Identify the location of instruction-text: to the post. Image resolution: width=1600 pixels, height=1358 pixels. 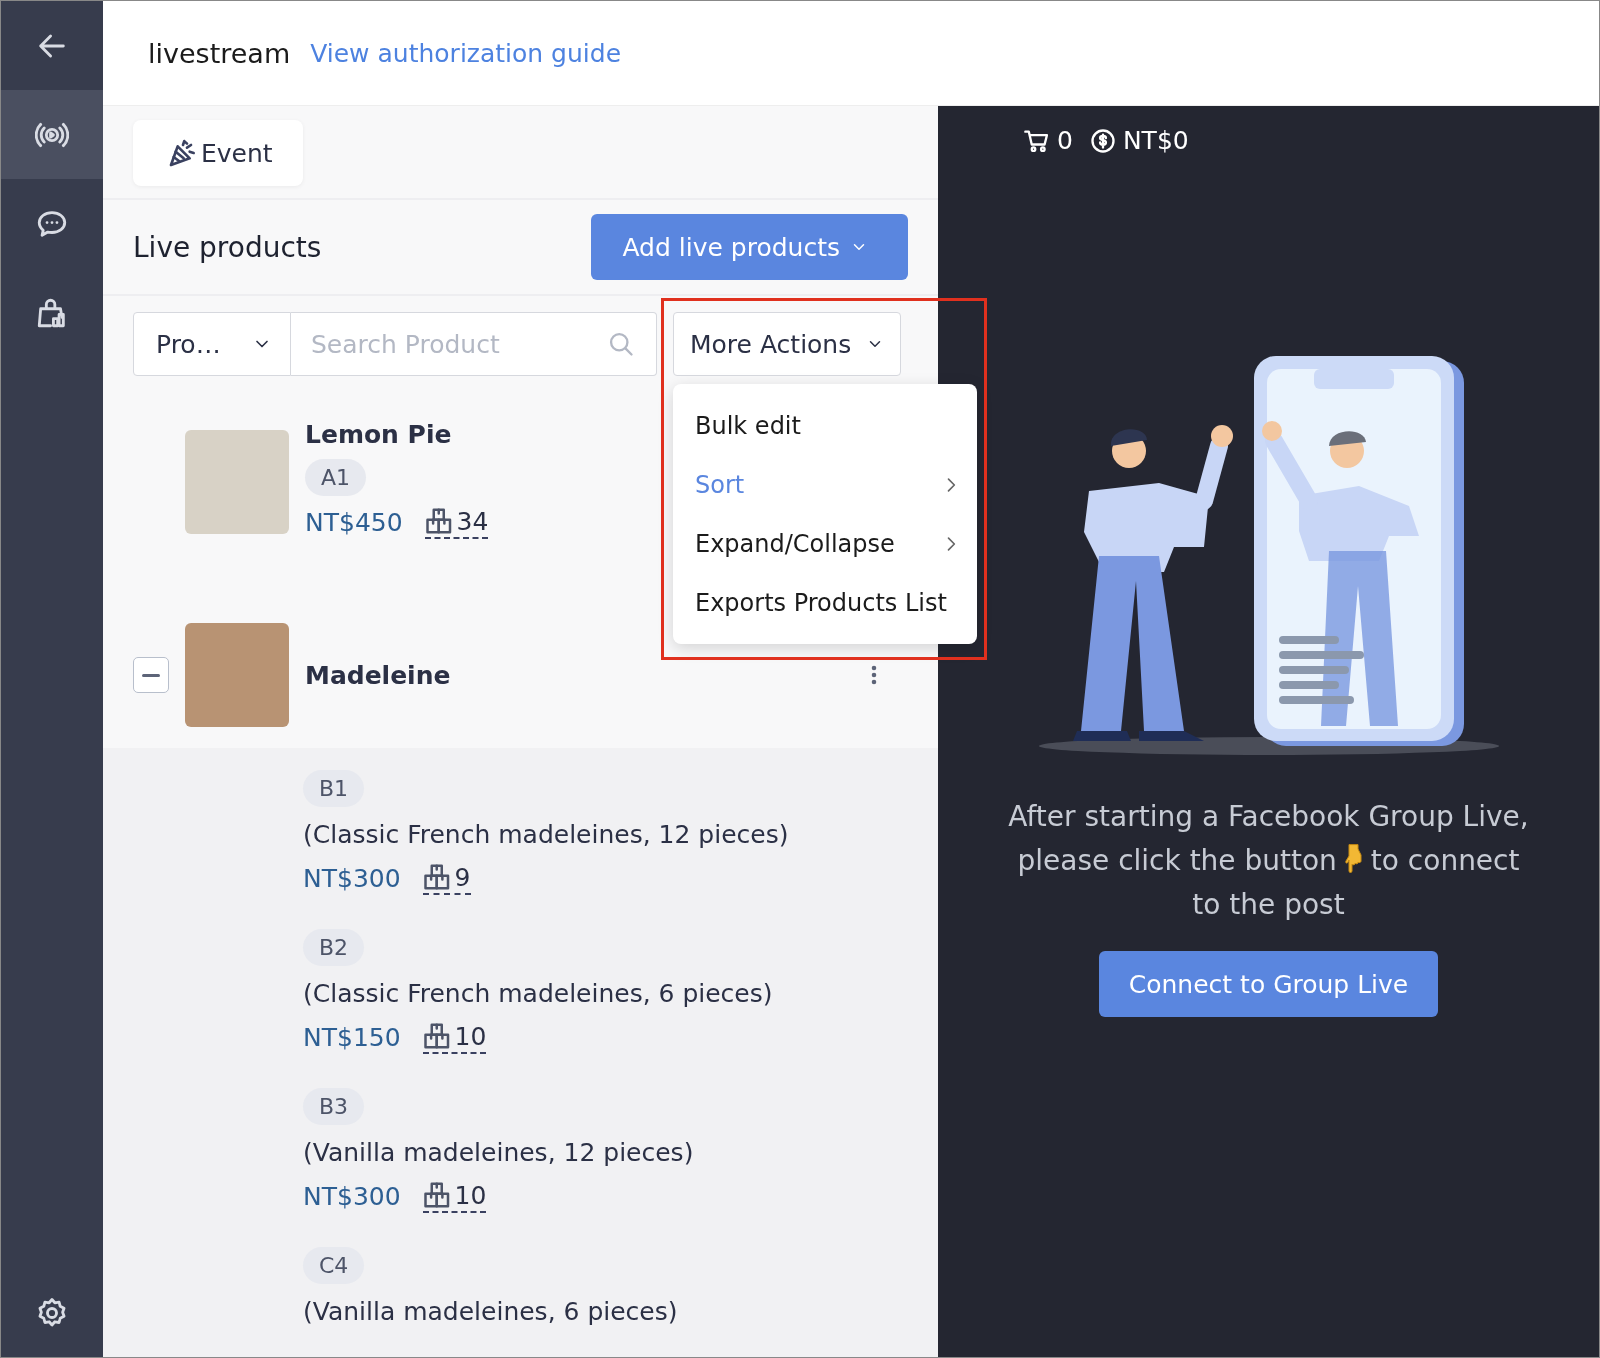
(1268, 904).